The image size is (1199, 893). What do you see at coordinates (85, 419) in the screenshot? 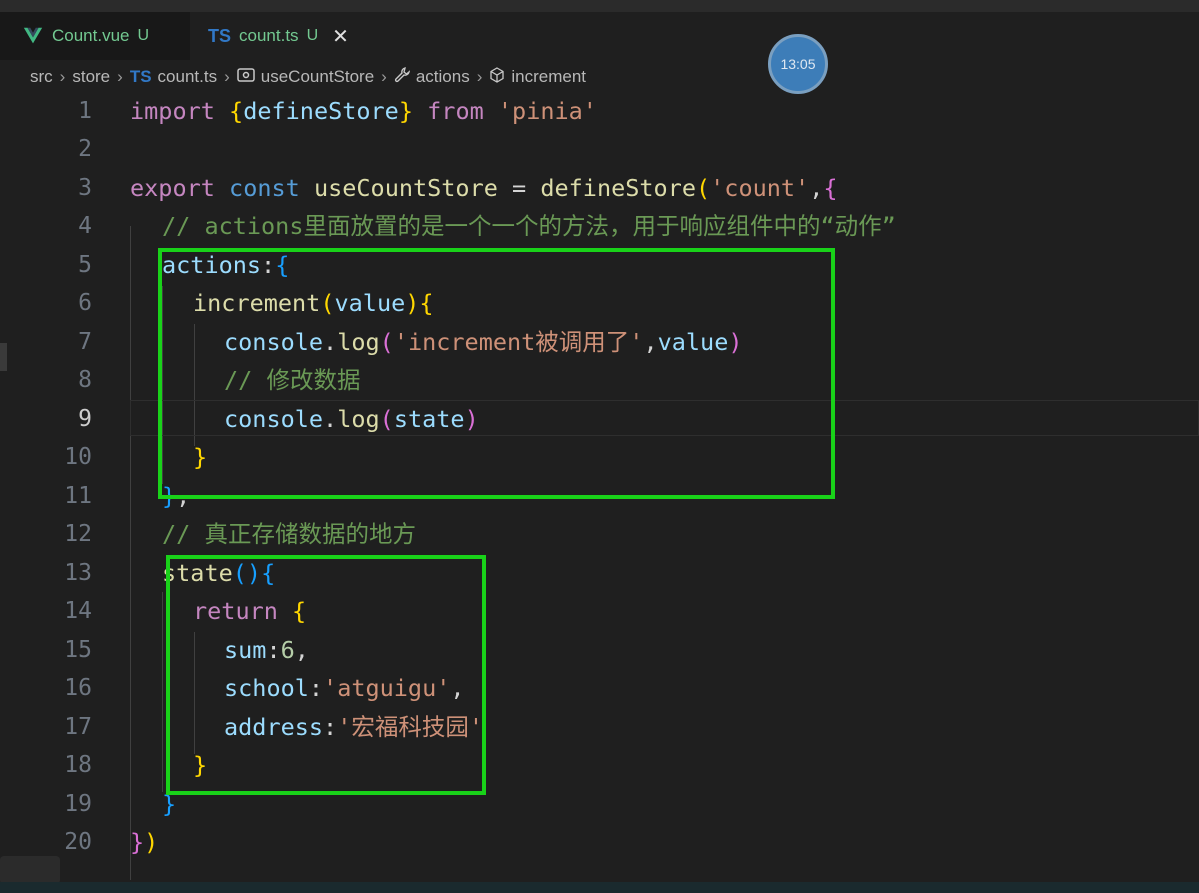
I see `line-number: 9` at bounding box center [85, 419].